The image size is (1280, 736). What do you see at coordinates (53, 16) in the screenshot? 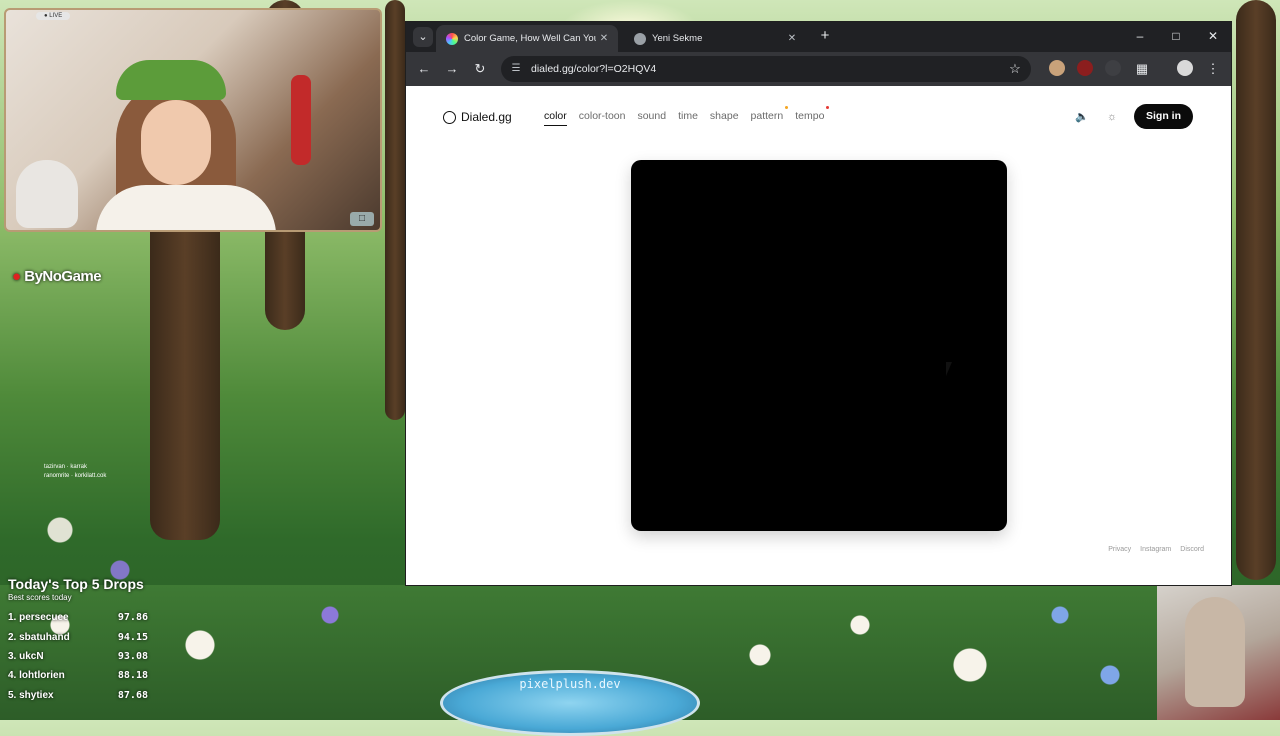
I see `live-badge: ● LIVE` at bounding box center [53, 16].